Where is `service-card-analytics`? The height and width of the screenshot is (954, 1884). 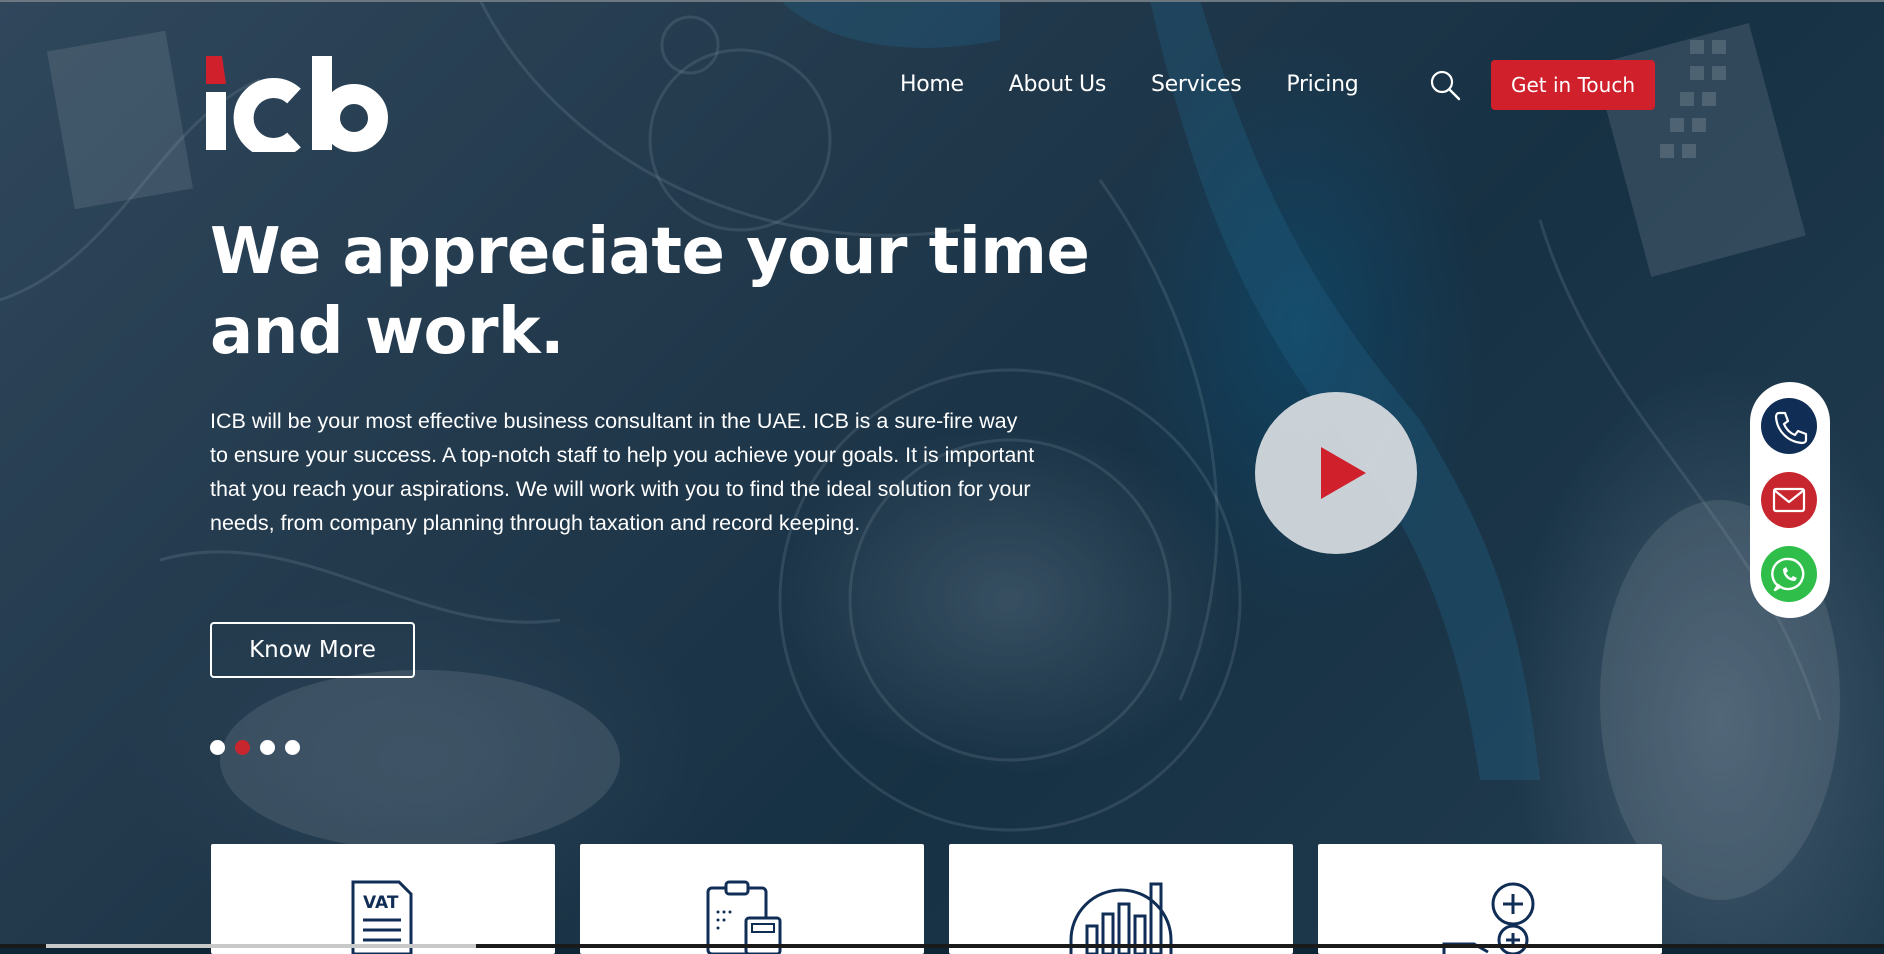 service-card-analytics is located at coordinates (1121, 899).